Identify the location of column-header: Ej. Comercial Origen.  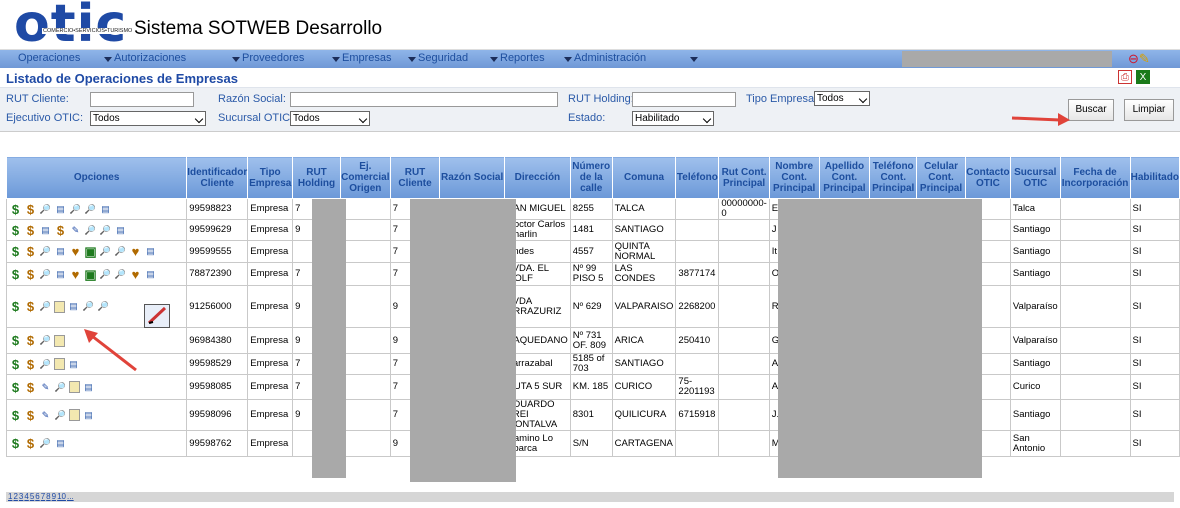
(365, 177).